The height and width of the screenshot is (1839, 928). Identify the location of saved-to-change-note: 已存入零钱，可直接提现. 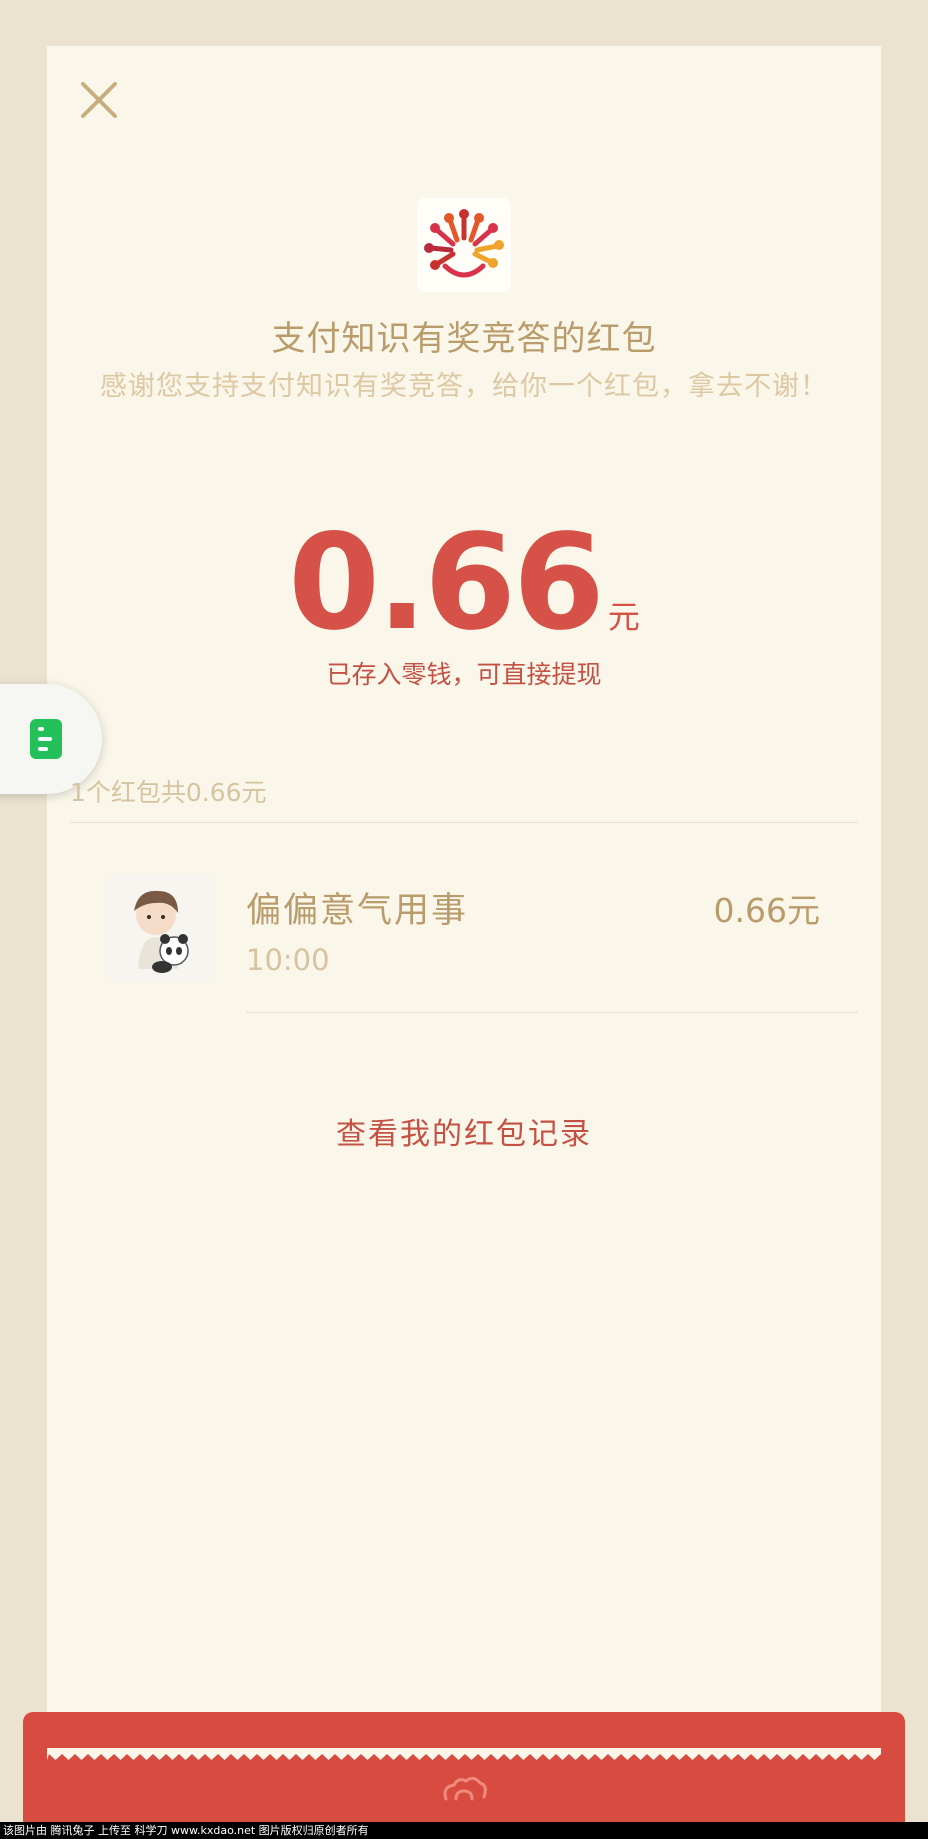
(464, 674).